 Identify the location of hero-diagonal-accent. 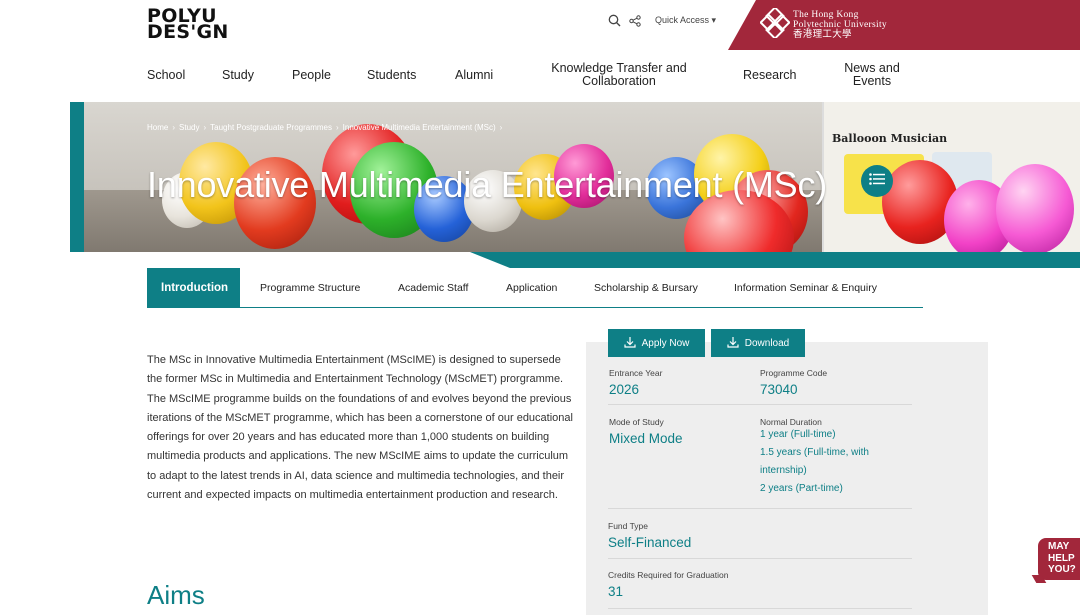
(775, 260).